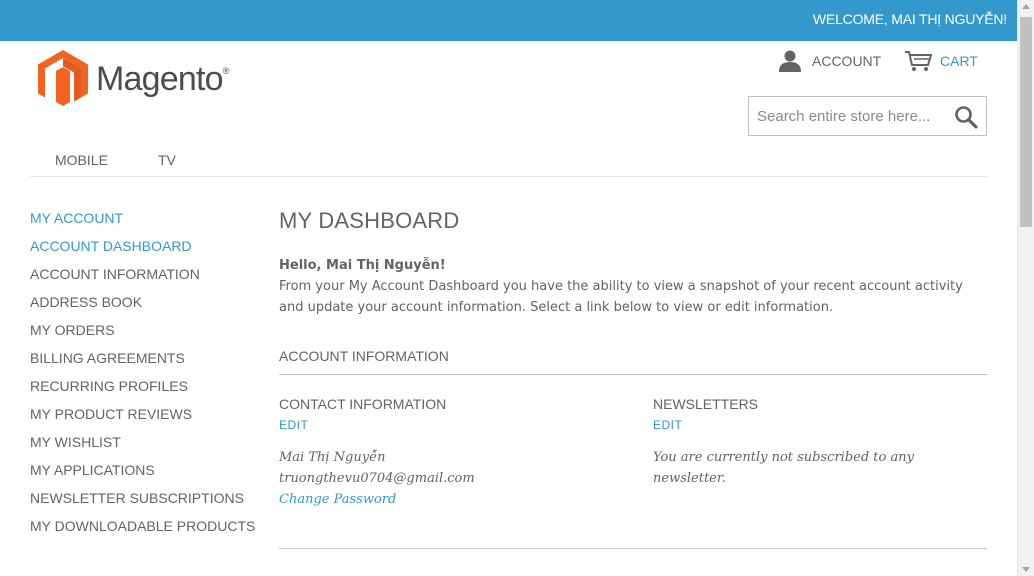 The width and height of the screenshot is (1034, 576). What do you see at coordinates (918, 61) in the screenshot?
I see `cart-icon` at bounding box center [918, 61].